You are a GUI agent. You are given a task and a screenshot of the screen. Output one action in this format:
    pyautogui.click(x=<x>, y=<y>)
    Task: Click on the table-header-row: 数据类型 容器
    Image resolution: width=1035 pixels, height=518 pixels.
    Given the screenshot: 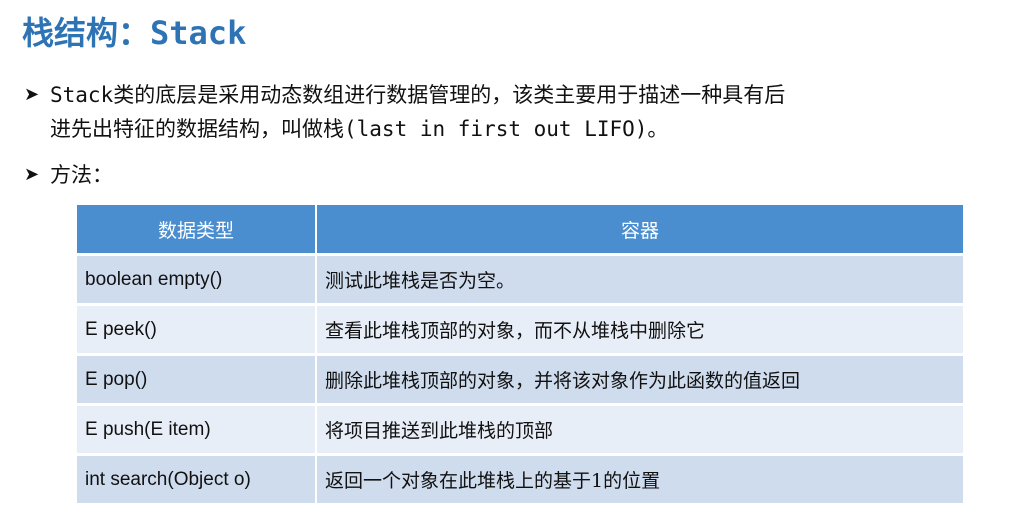 What is the action you would take?
    pyautogui.click(x=520, y=230)
    